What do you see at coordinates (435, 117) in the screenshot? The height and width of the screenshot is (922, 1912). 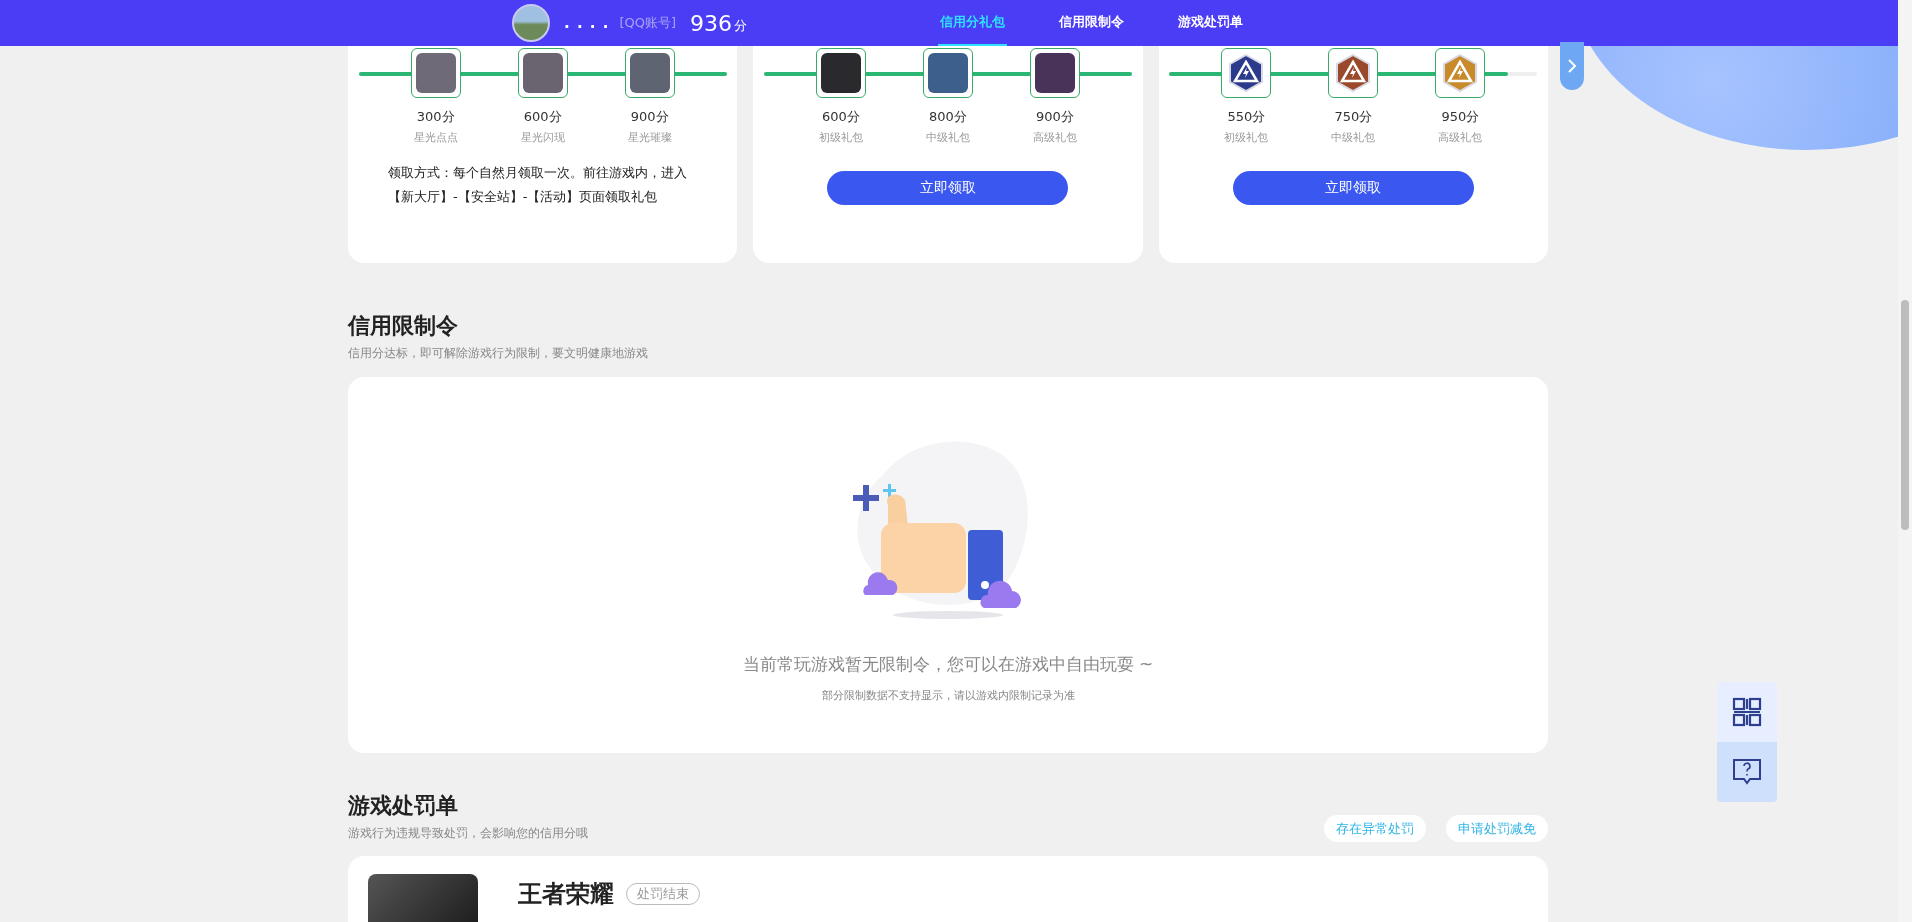 I see `tier-score: 300分` at bounding box center [435, 117].